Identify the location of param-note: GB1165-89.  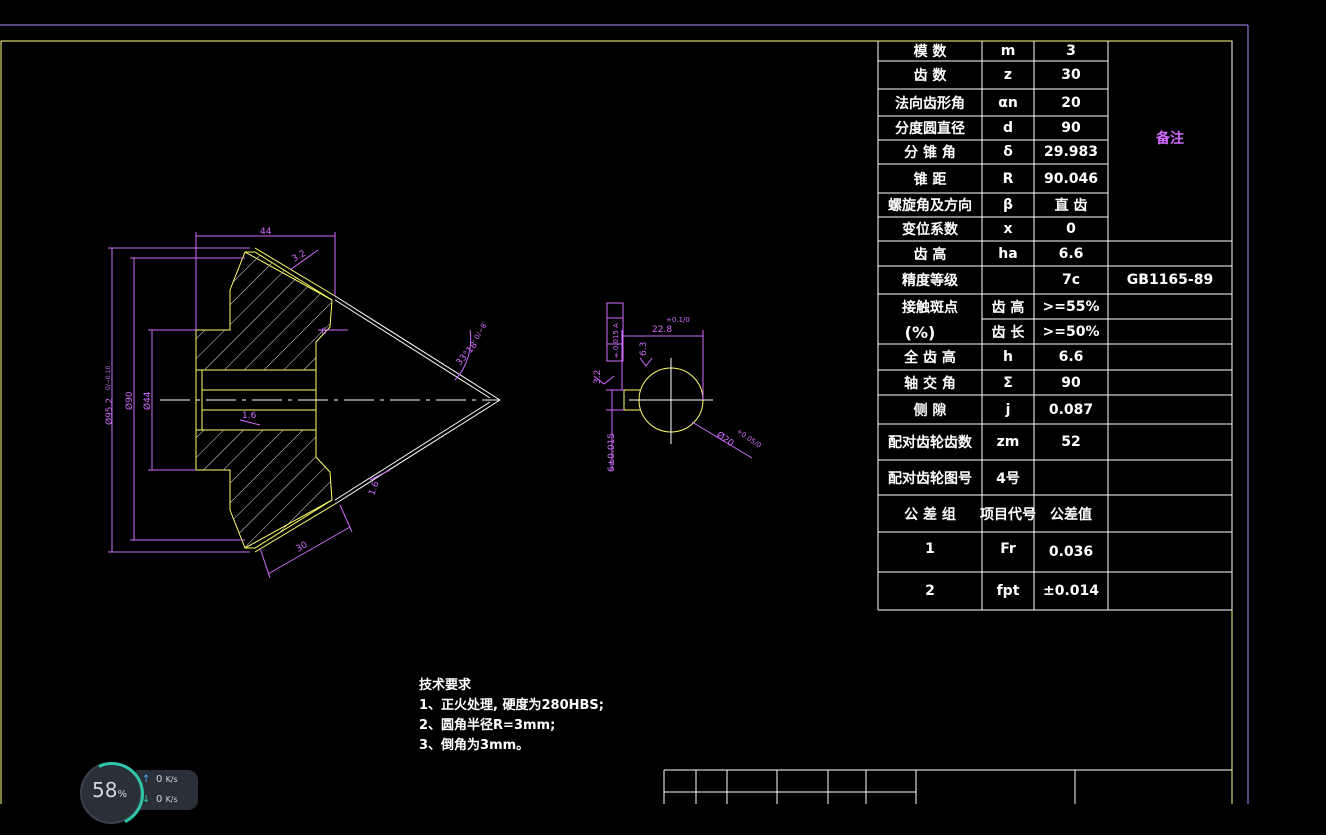
(1170, 280).